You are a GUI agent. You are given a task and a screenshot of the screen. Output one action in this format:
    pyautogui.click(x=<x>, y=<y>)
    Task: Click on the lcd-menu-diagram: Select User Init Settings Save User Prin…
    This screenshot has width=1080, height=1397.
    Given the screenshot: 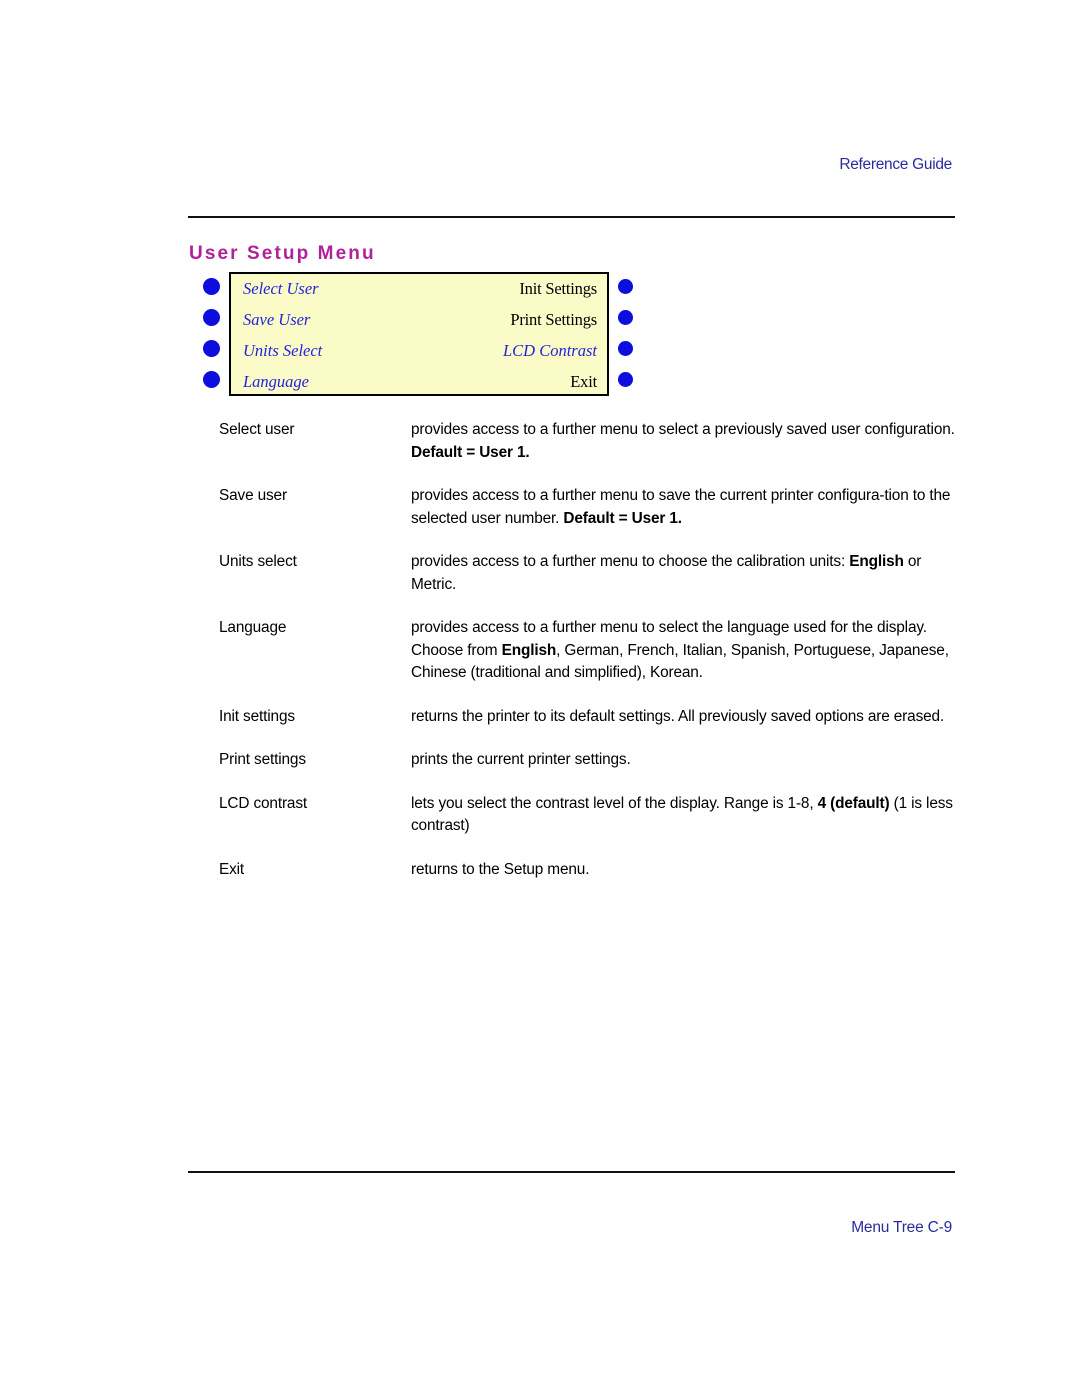 What is the action you would take?
    pyautogui.click(x=423, y=335)
    